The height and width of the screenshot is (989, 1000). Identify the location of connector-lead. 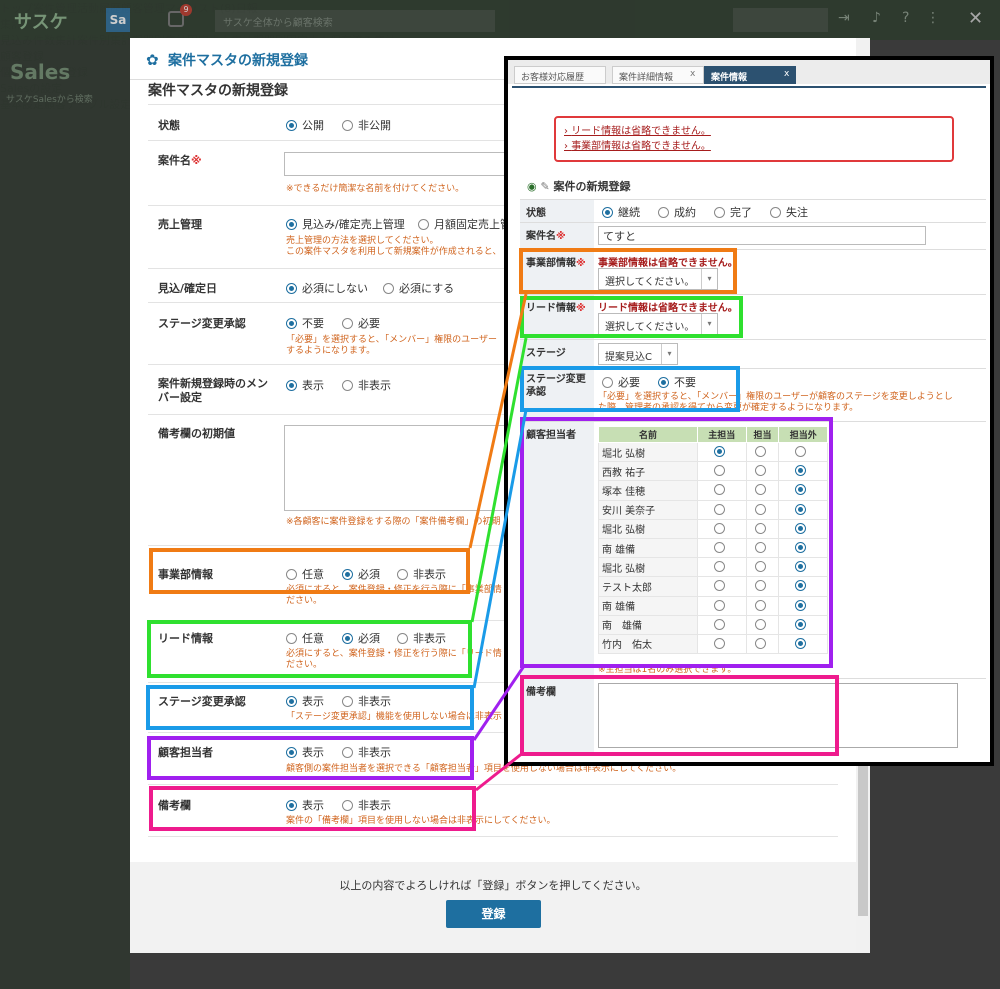
(499, 480).